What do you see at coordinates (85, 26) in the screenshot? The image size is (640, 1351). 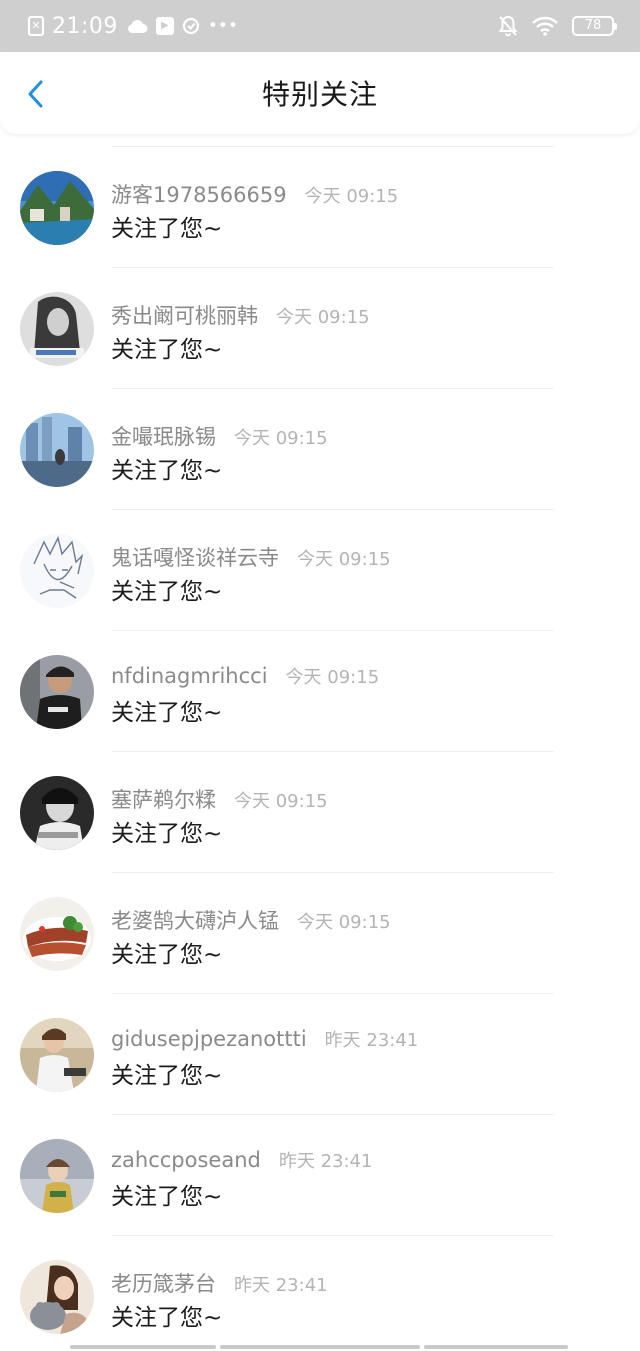 I see `status-time: 21:09` at bounding box center [85, 26].